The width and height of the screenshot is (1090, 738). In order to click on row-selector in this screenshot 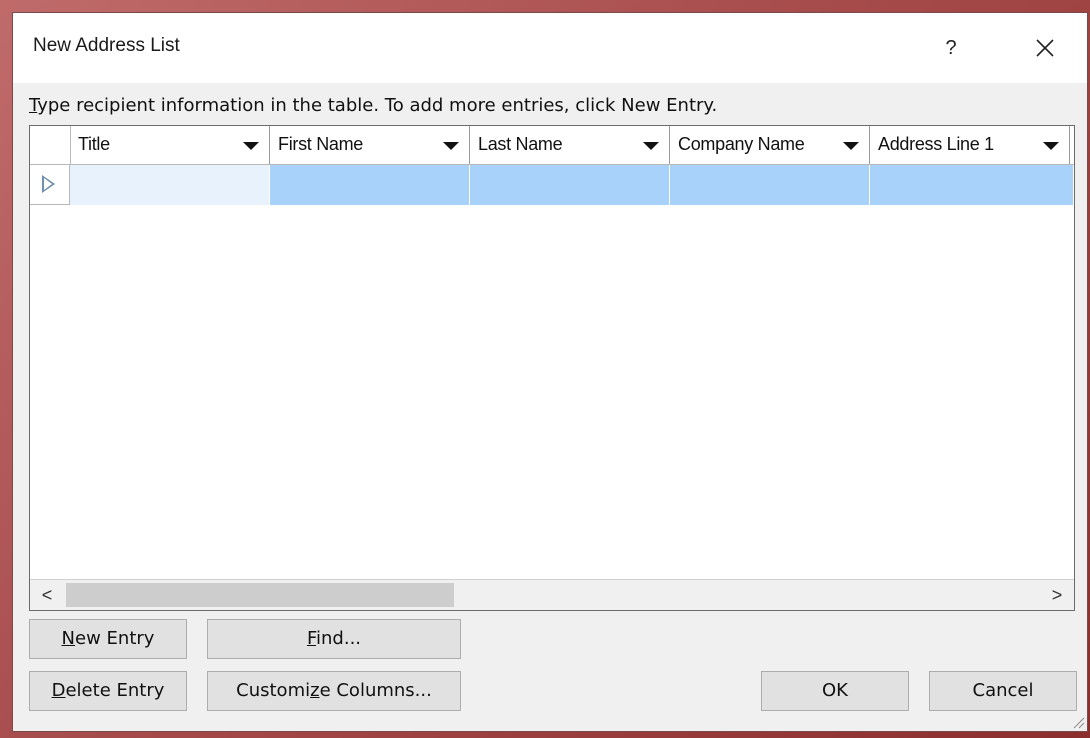, I will do `click(50, 185)`.